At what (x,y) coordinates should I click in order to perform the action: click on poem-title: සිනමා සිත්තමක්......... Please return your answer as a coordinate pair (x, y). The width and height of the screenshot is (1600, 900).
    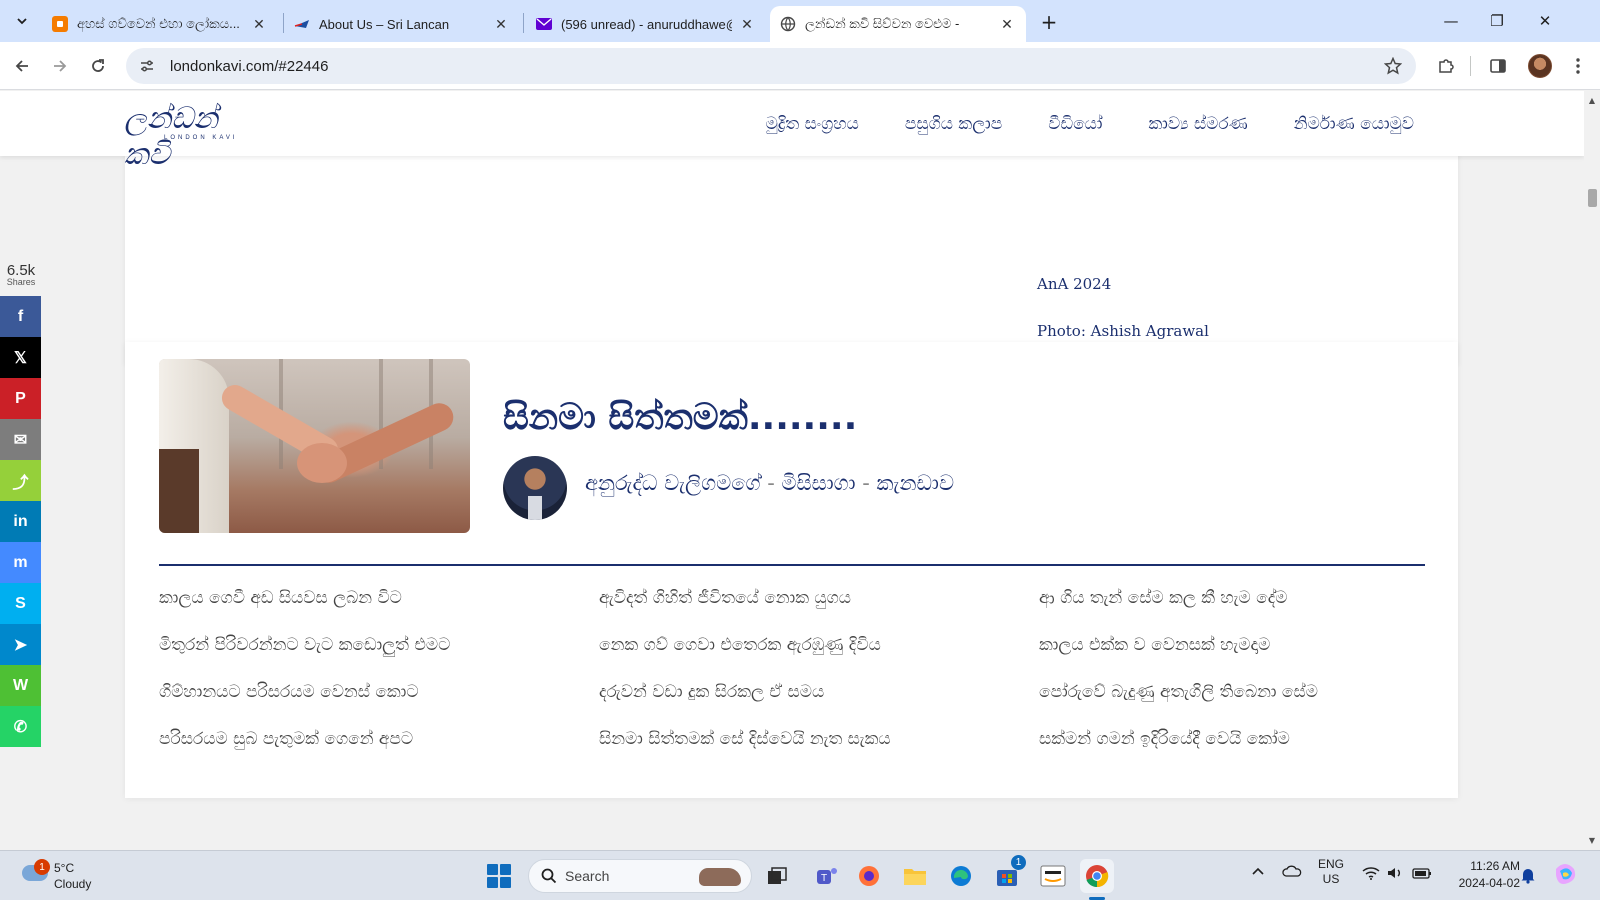
    Looking at the image, I should click on (680, 418).